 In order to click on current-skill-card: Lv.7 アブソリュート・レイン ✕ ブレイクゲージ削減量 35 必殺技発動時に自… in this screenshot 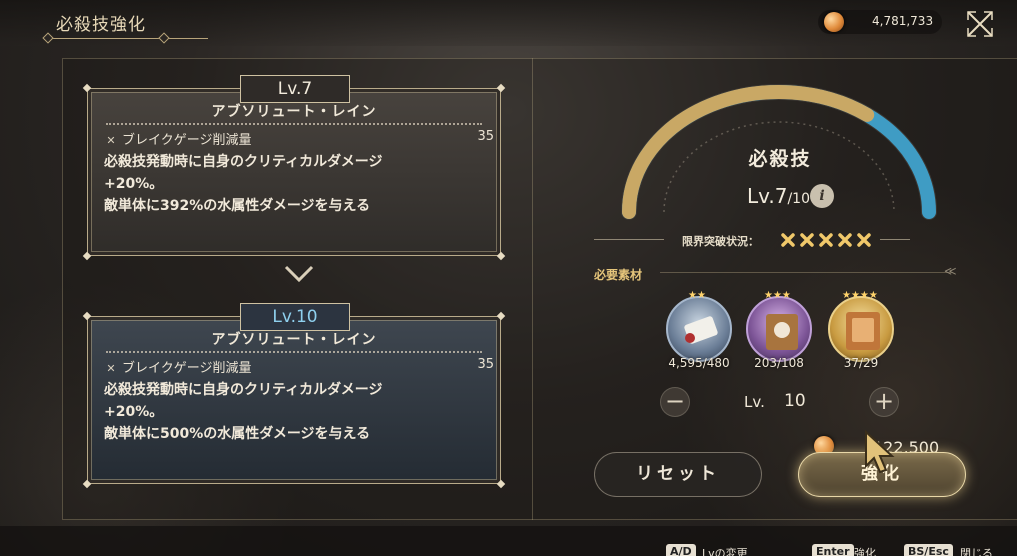, I will do `click(294, 168)`.